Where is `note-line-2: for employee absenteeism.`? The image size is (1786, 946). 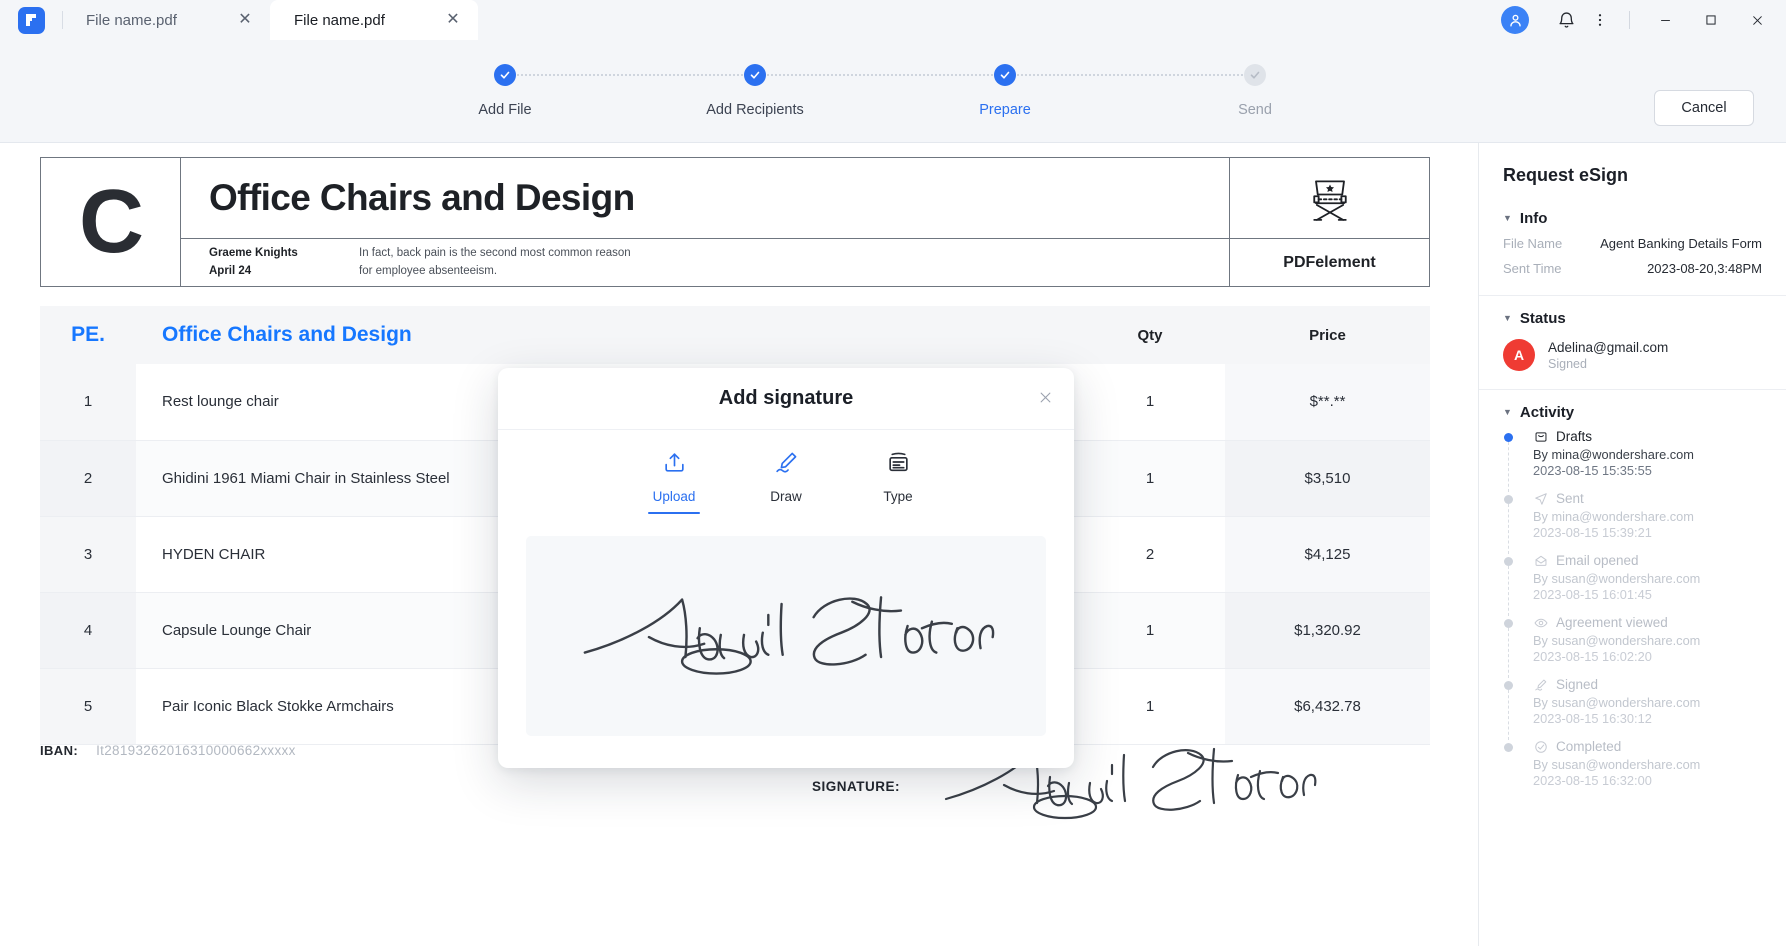 note-line-2: for employee absenteeism. is located at coordinates (428, 270).